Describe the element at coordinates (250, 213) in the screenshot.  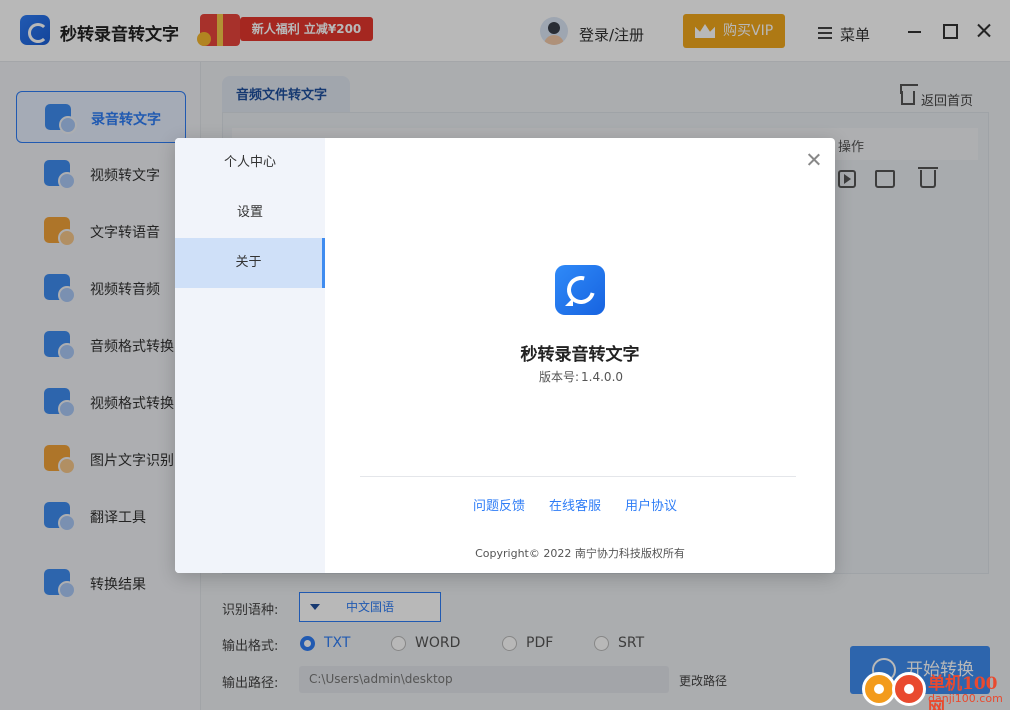
I see `dialog-nav-settings: 设置` at that location.